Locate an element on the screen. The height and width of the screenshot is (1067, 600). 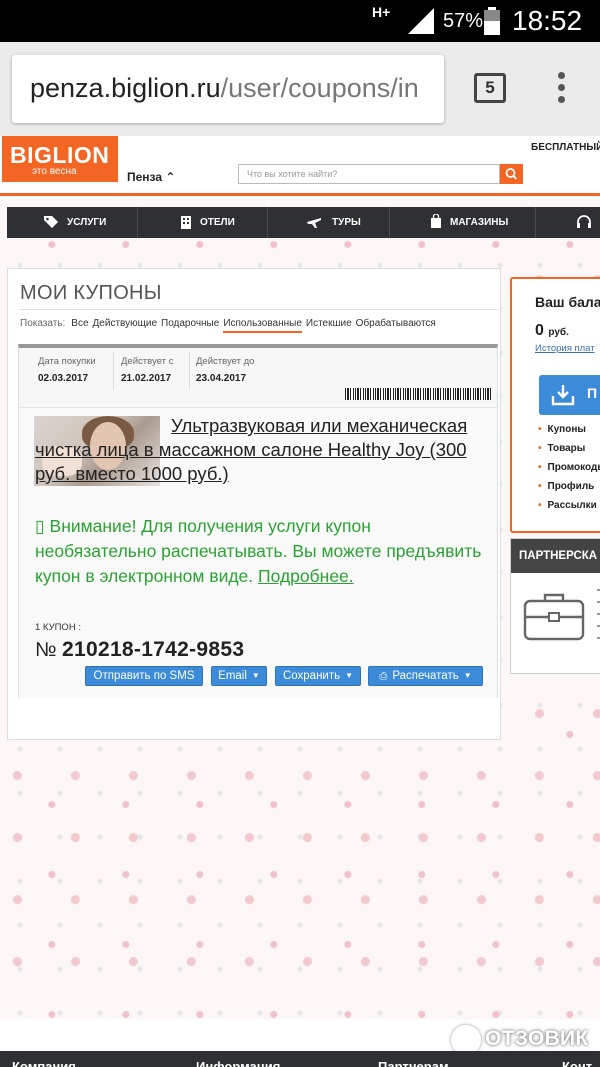
menu-item-promocodes: Промокоды is located at coordinates (569, 471).